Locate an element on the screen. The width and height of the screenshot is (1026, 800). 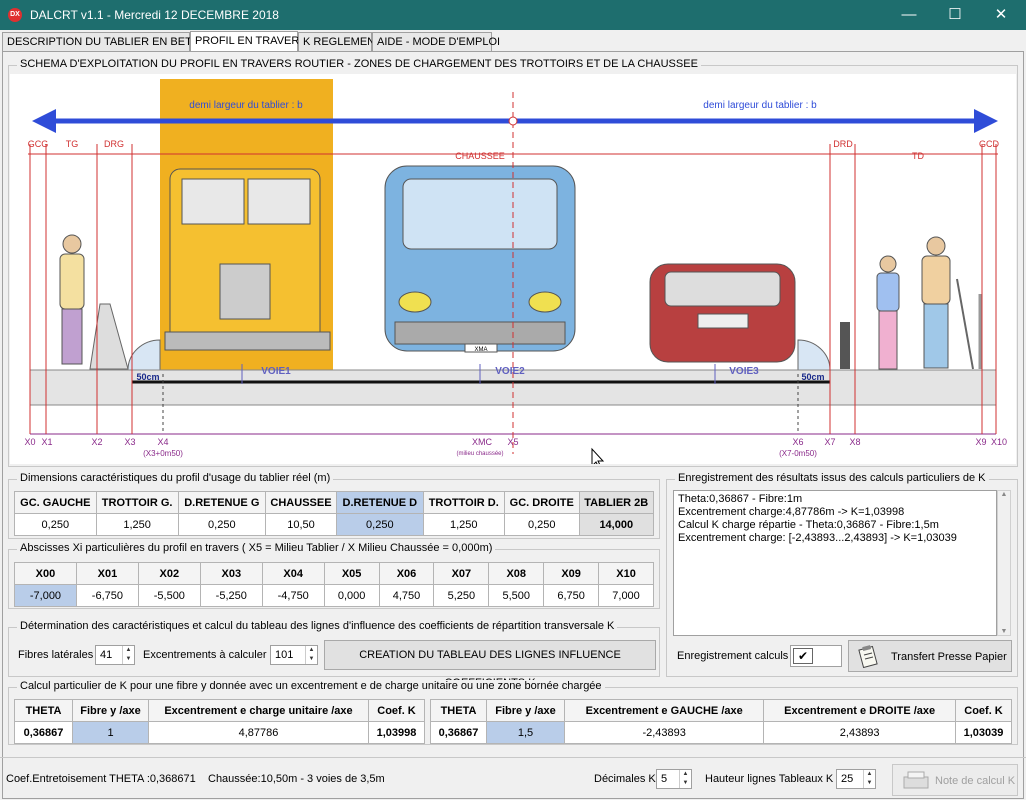
dim-cell-chaussee: 10,50 is located at coordinates (301, 524).